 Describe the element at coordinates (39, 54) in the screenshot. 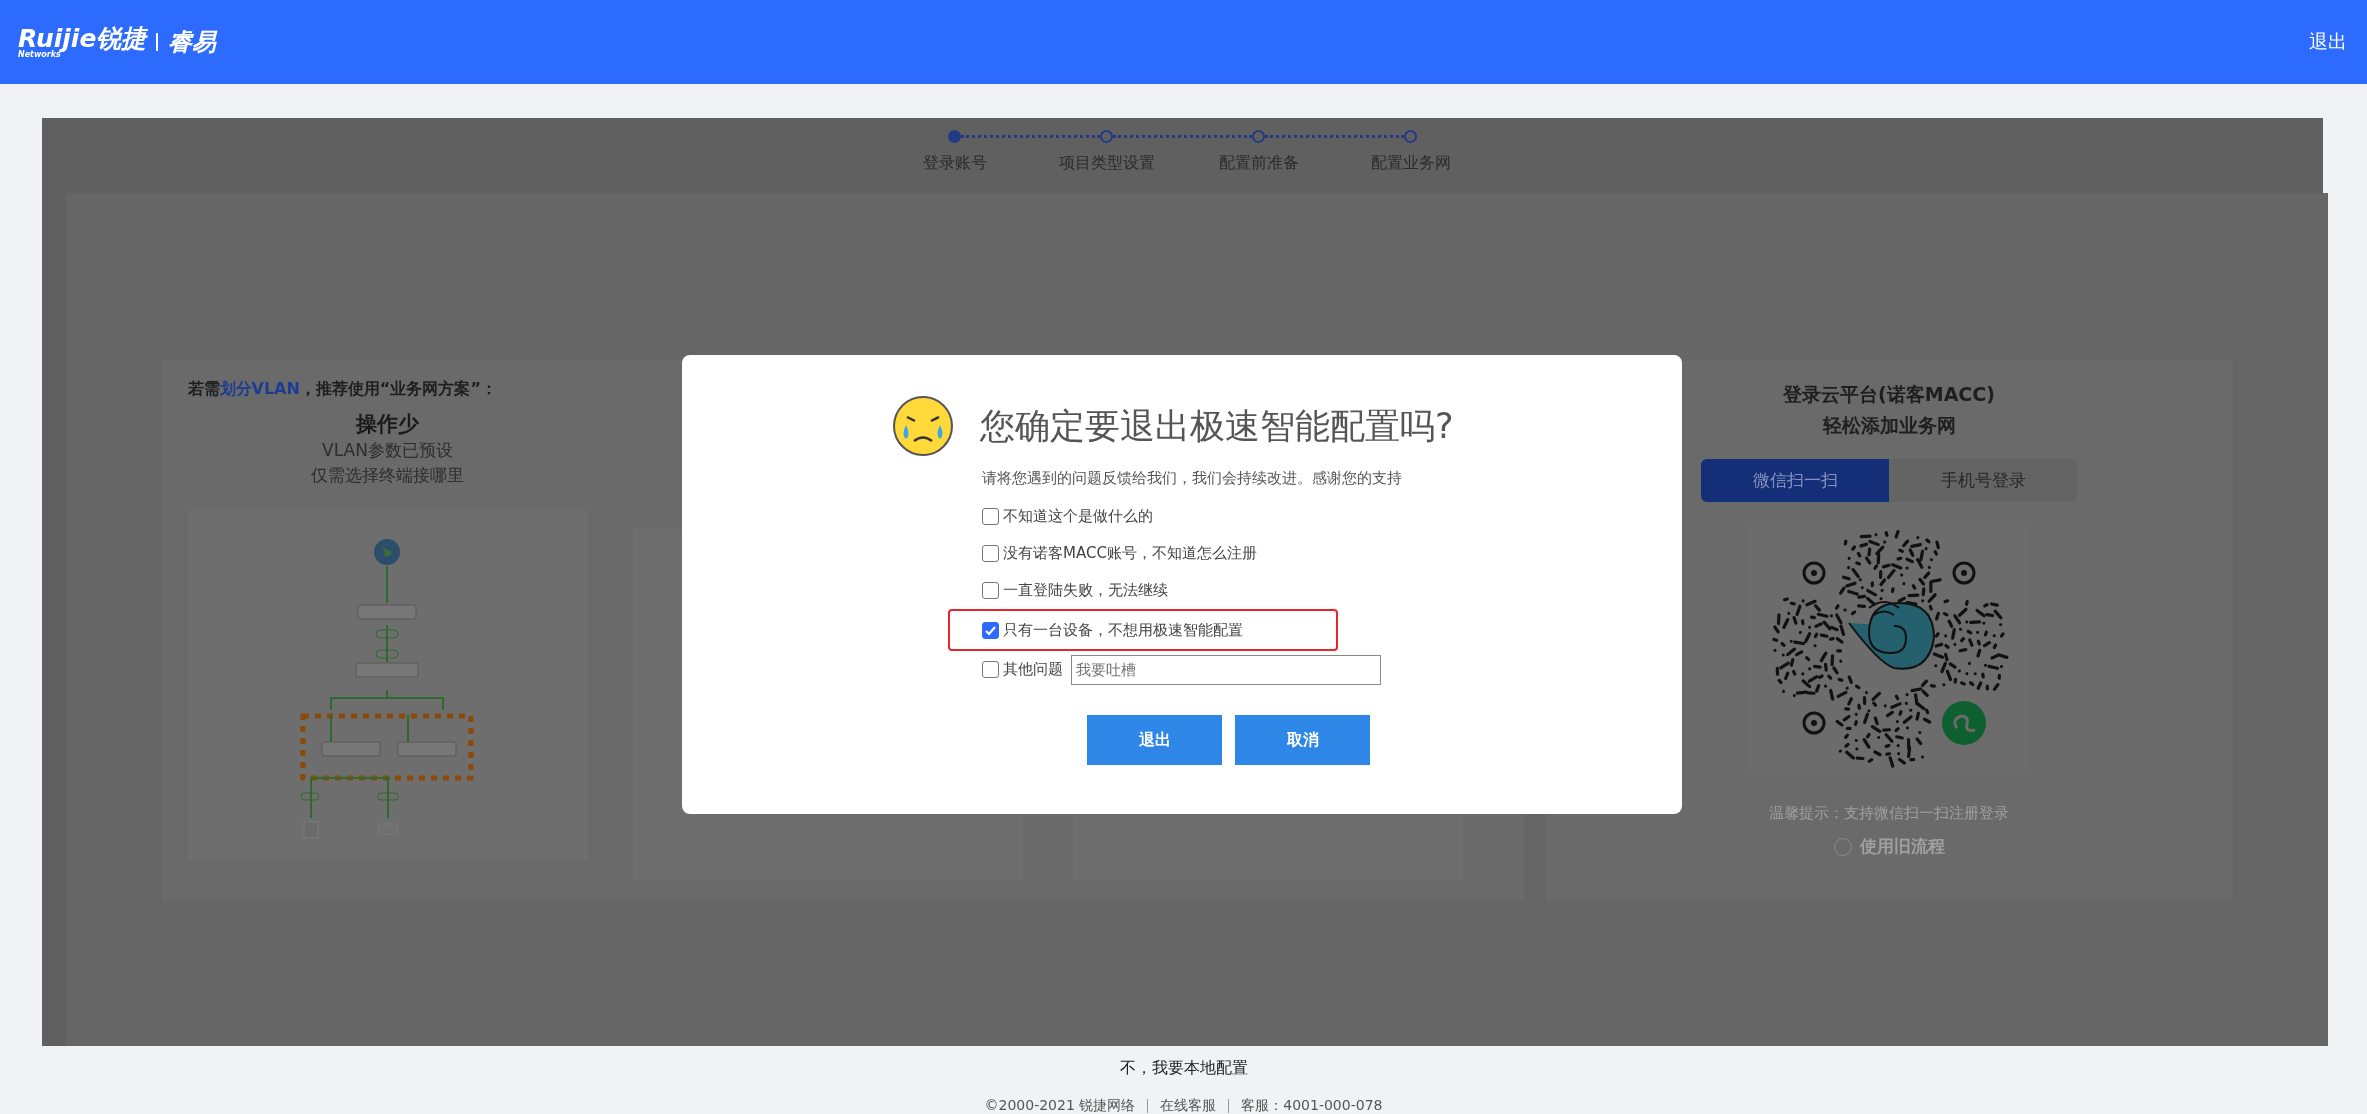

I see `brand-subtitle: Networks` at that location.